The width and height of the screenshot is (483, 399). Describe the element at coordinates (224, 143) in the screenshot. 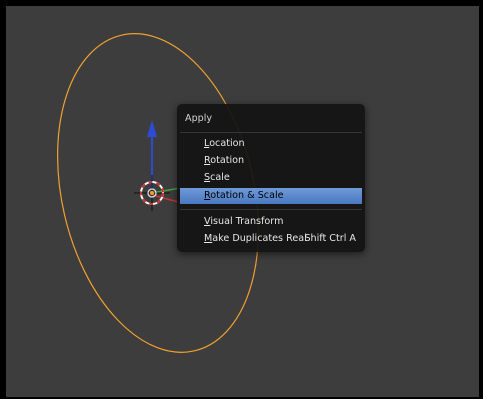

I see `menu-item-label: Location` at that location.